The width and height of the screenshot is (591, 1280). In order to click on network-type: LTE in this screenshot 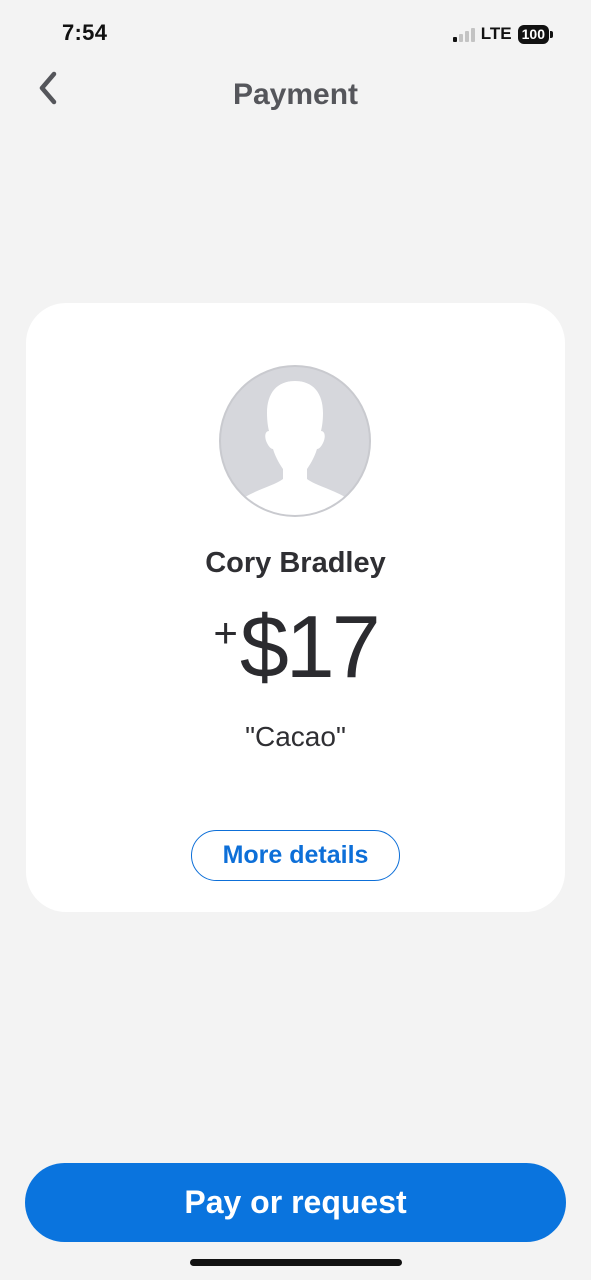, I will do `click(496, 33)`.